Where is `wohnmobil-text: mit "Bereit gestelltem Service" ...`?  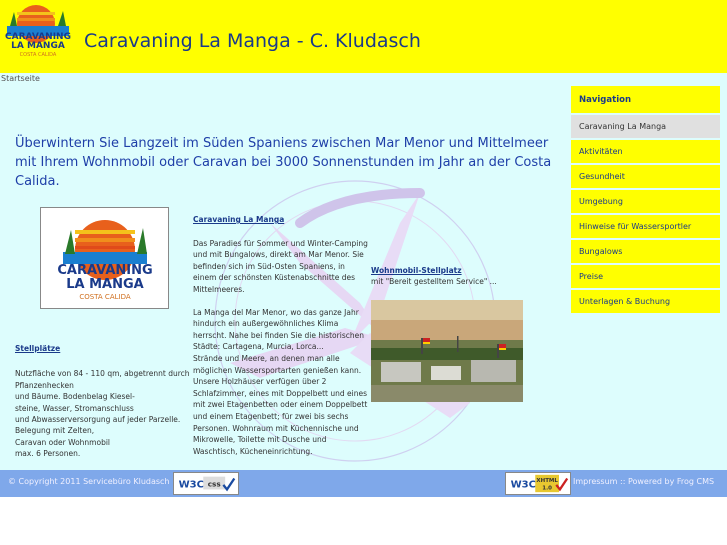 wohnmobil-text: mit "Bereit gestelltem Service" ... is located at coordinates (434, 281).